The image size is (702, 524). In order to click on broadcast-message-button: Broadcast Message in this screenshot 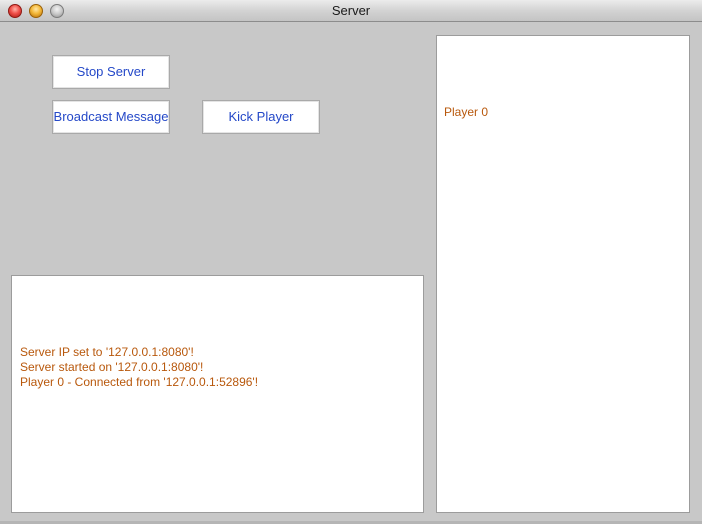, I will do `click(111, 117)`.